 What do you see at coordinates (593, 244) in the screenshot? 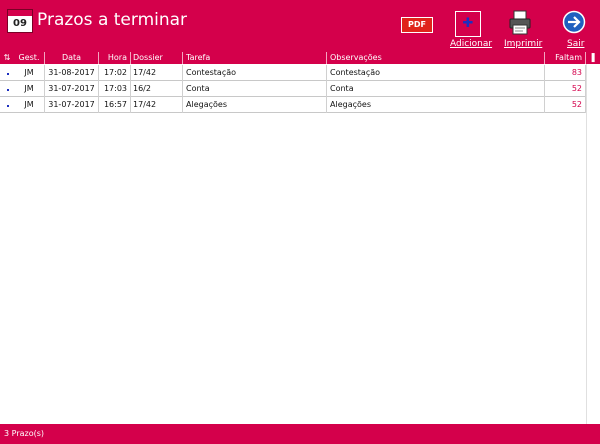
I see `vertical-scrollbar` at bounding box center [593, 244].